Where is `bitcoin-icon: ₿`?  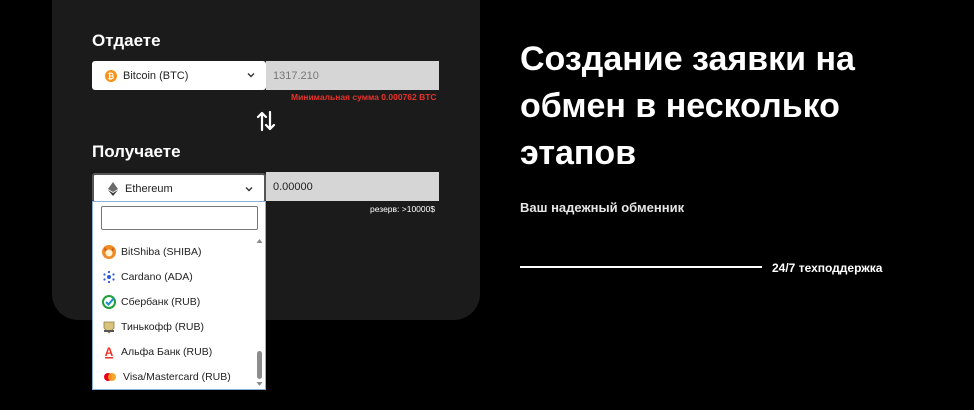 bitcoin-icon: ₿ is located at coordinates (111, 75).